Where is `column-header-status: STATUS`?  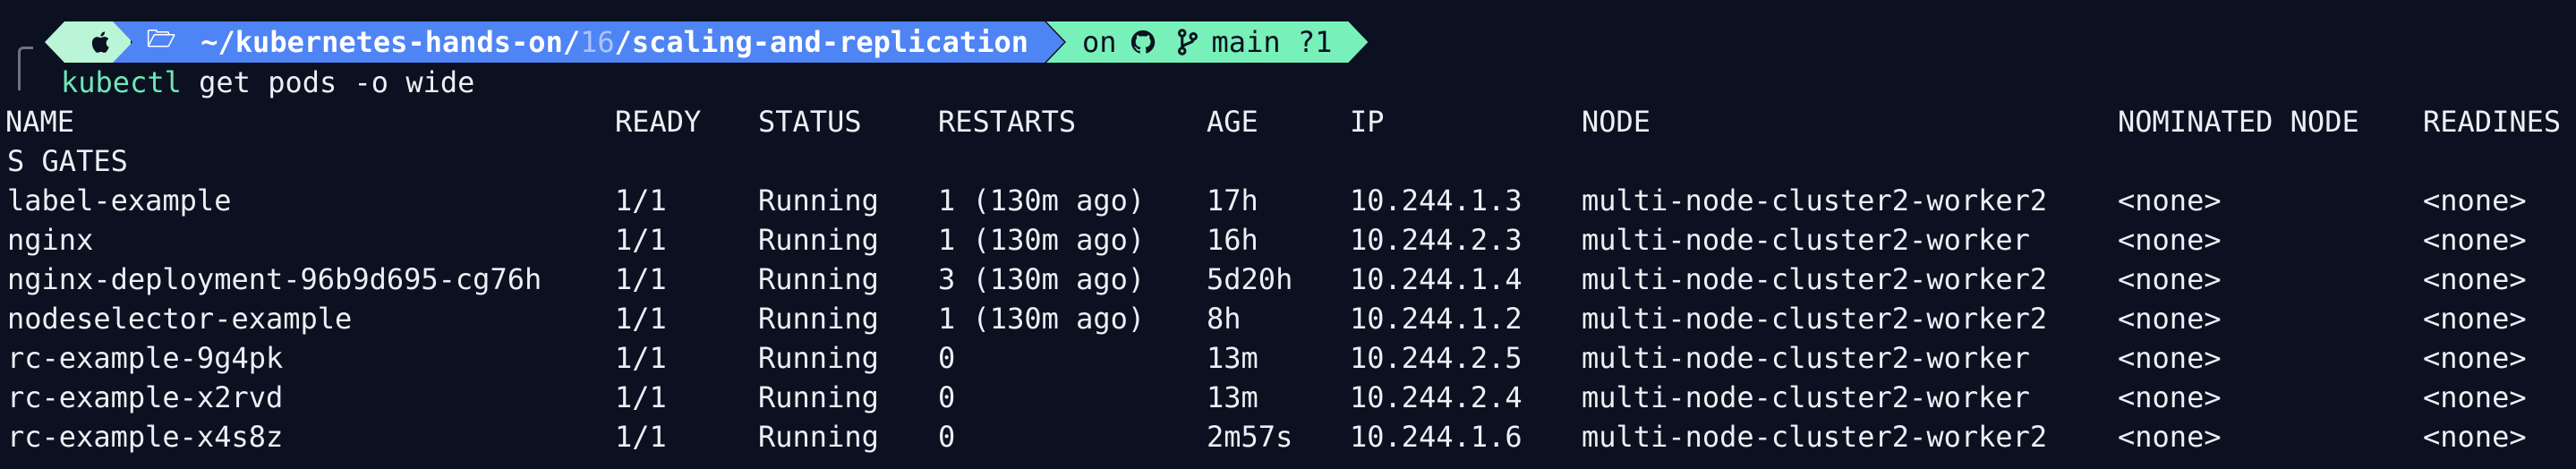
column-header-status: STATUS is located at coordinates (810, 122).